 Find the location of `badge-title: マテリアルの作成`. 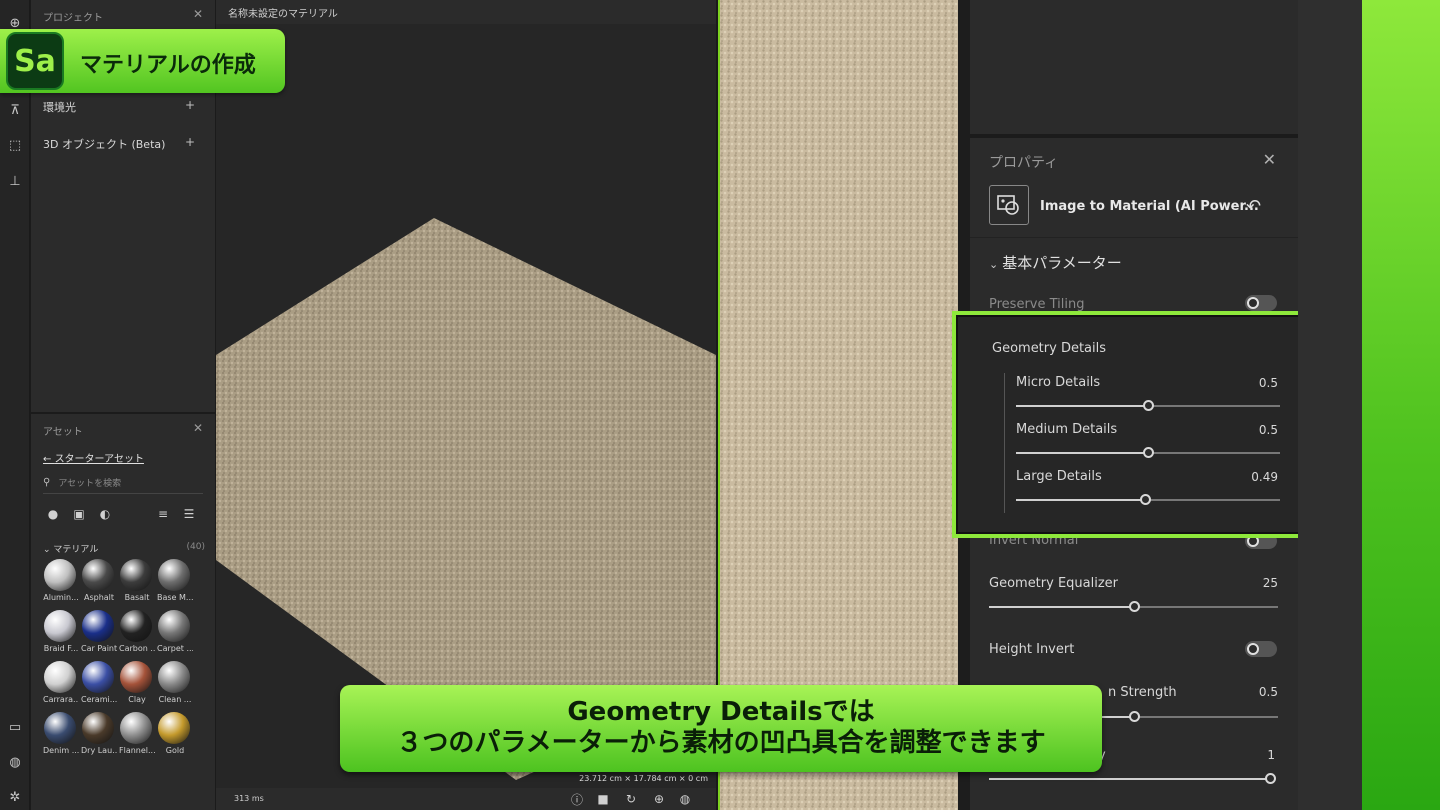

badge-title: マテリアルの作成 is located at coordinates (168, 65).